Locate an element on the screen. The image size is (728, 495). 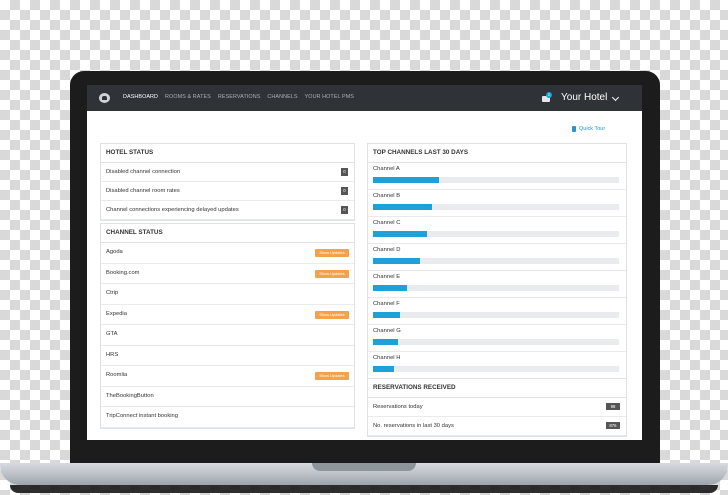
channel-name: TripConnect instant booking is located at coordinates (142, 416).